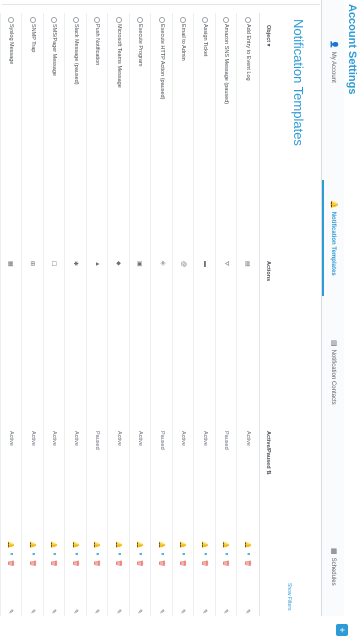  What do you see at coordinates (54, 315) in the screenshot?
I see `table-row: SMS/Pager Message ☐ Active 🔔 ⏸ 🗑 ✎` at bounding box center [54, 315].